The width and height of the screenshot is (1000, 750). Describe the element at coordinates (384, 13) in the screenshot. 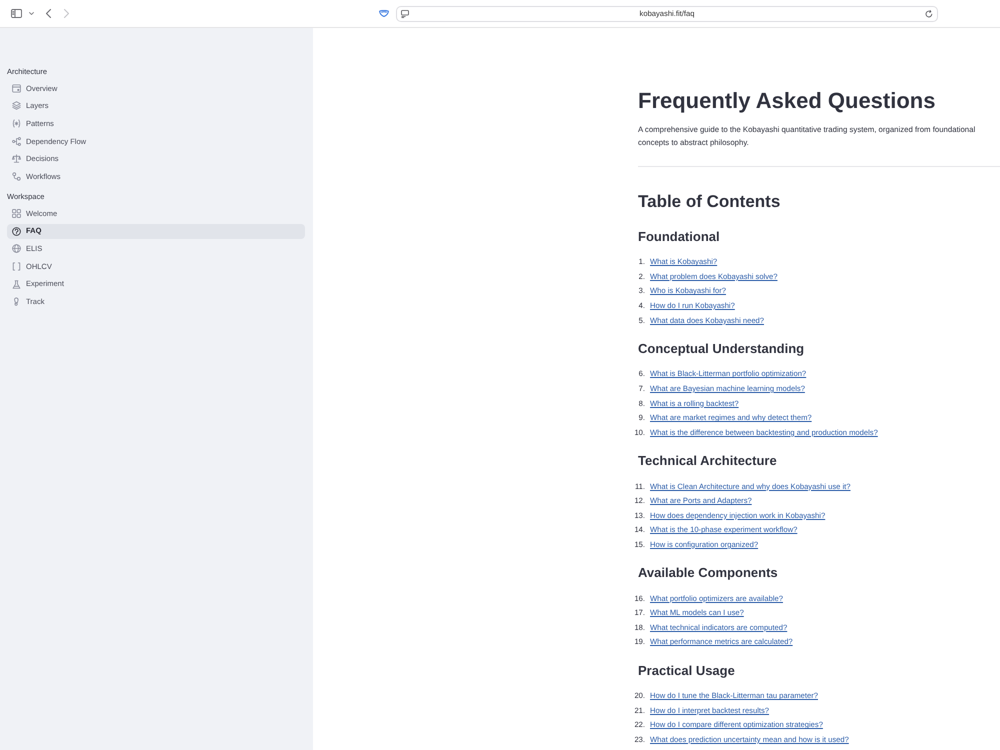

I see `shield-icon` at that location.